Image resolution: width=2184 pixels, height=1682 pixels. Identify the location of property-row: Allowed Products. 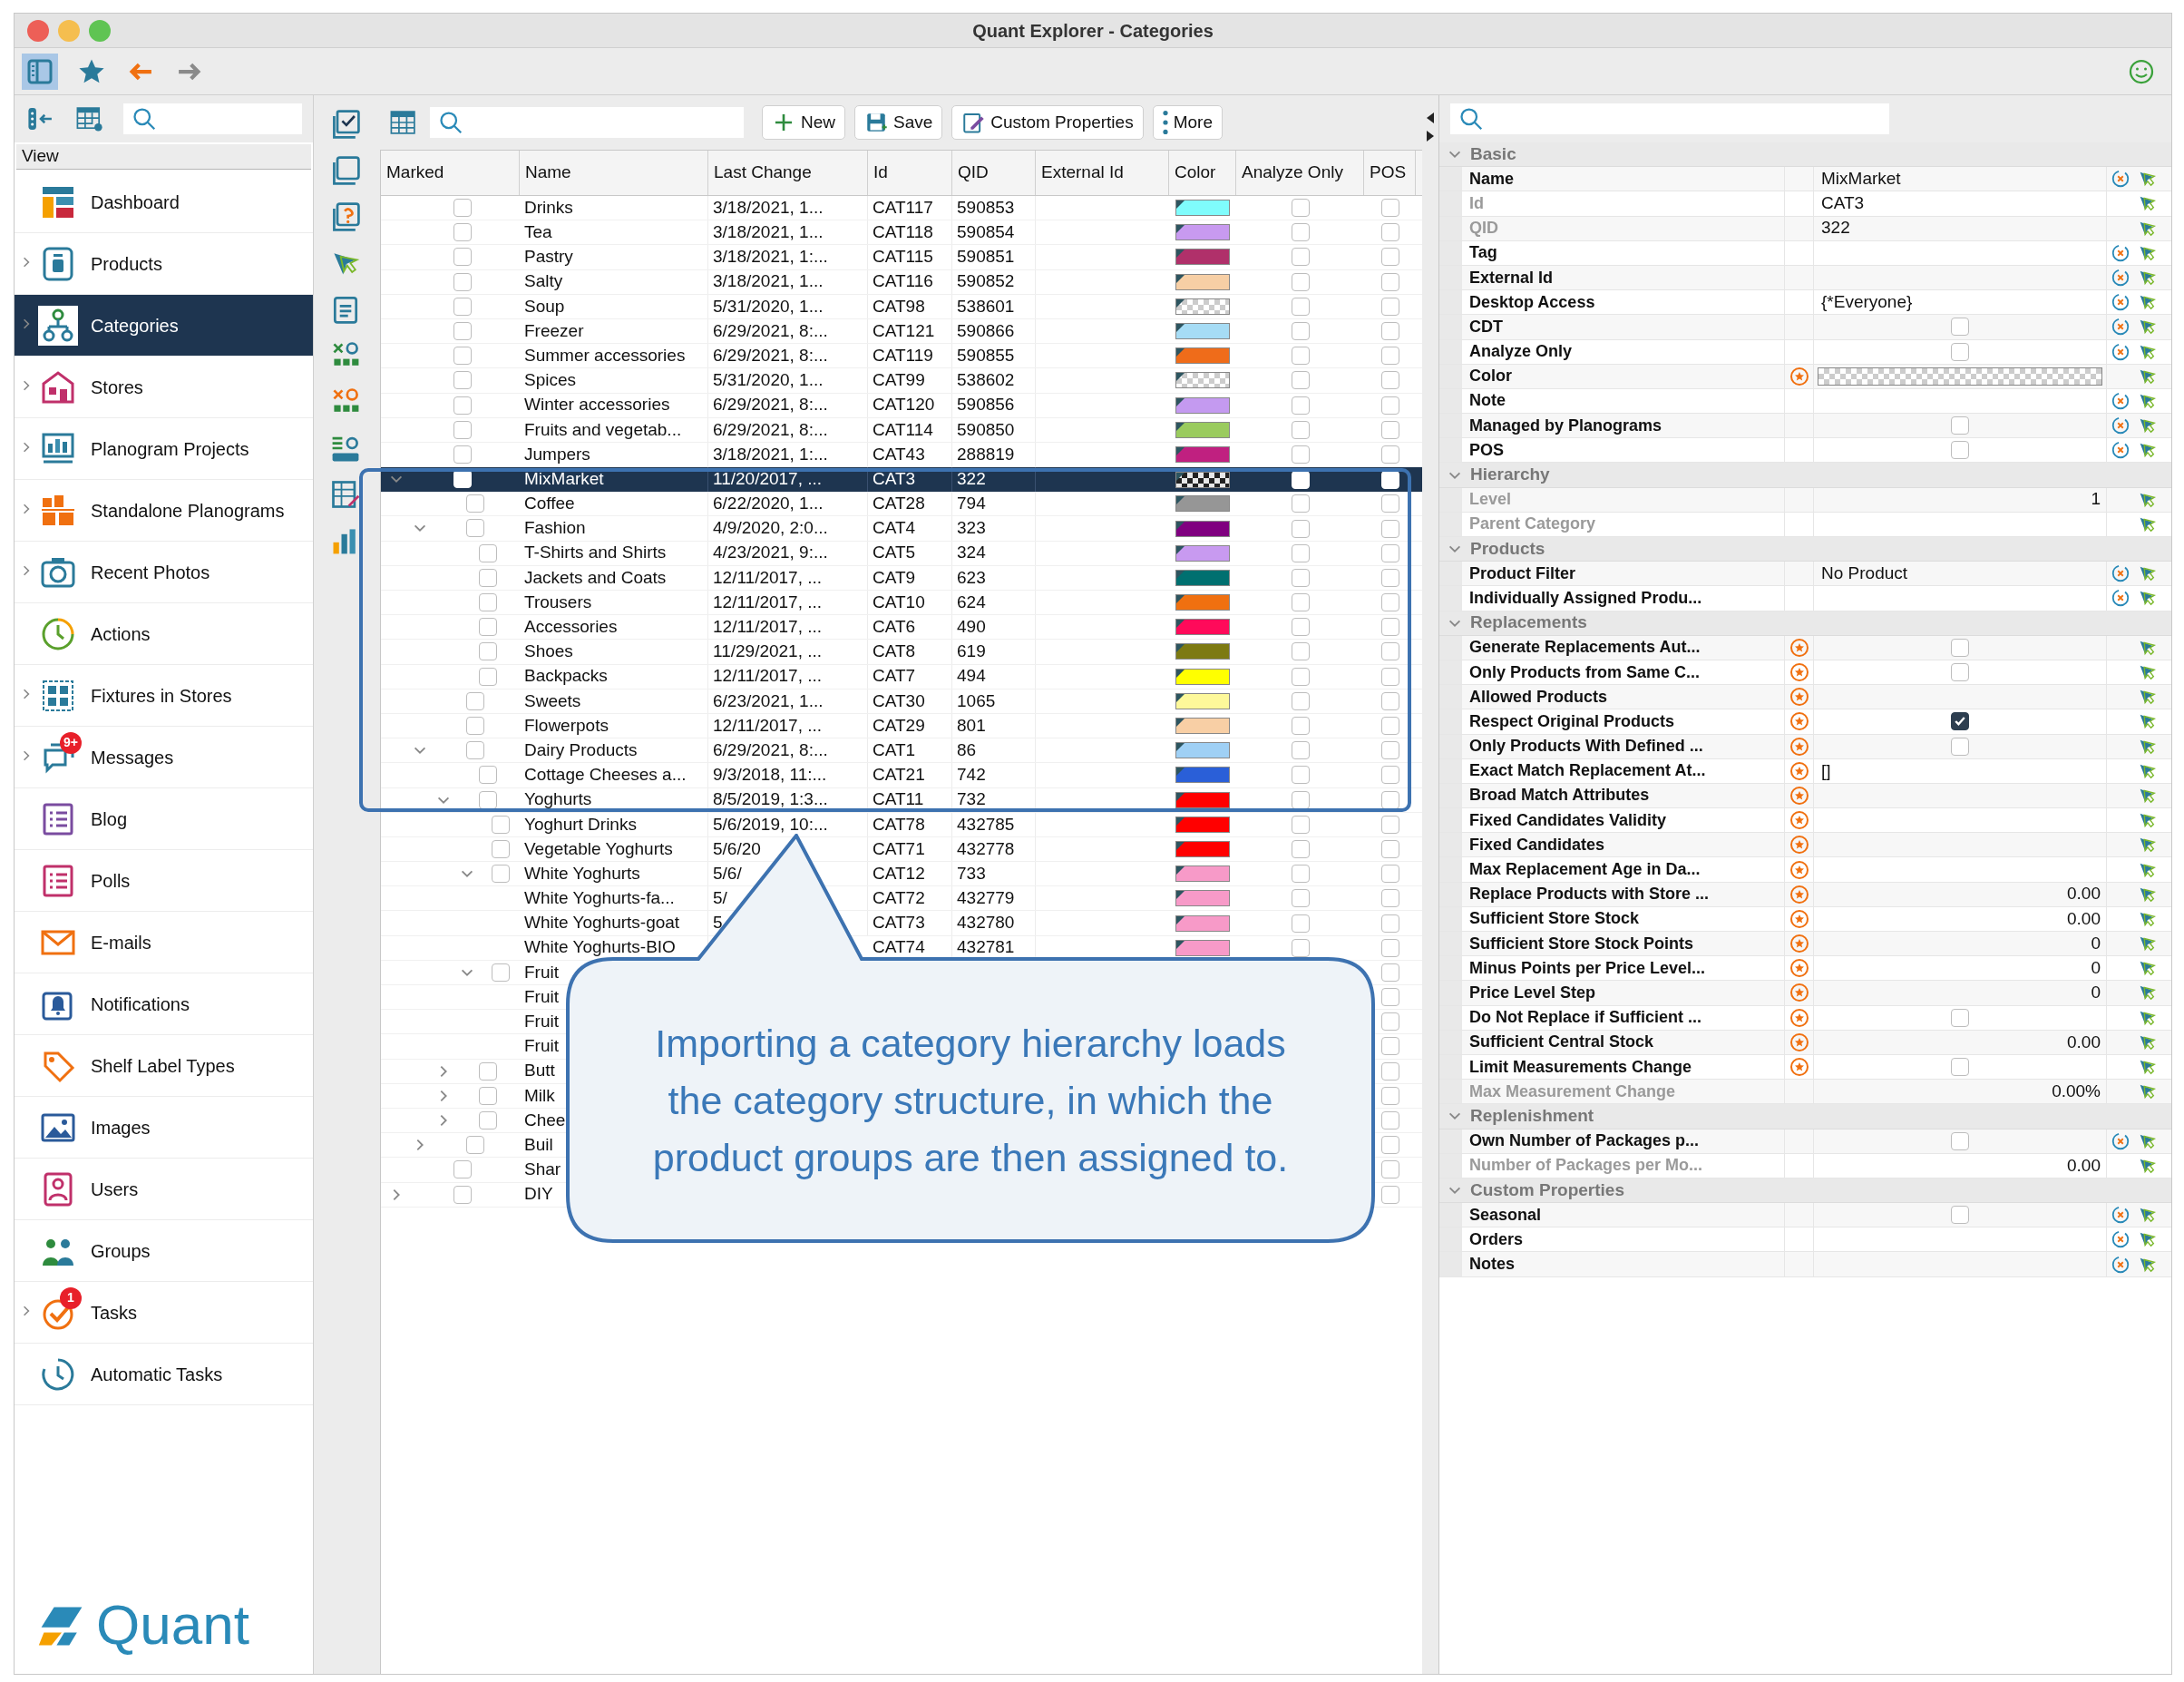
(1805, 697).